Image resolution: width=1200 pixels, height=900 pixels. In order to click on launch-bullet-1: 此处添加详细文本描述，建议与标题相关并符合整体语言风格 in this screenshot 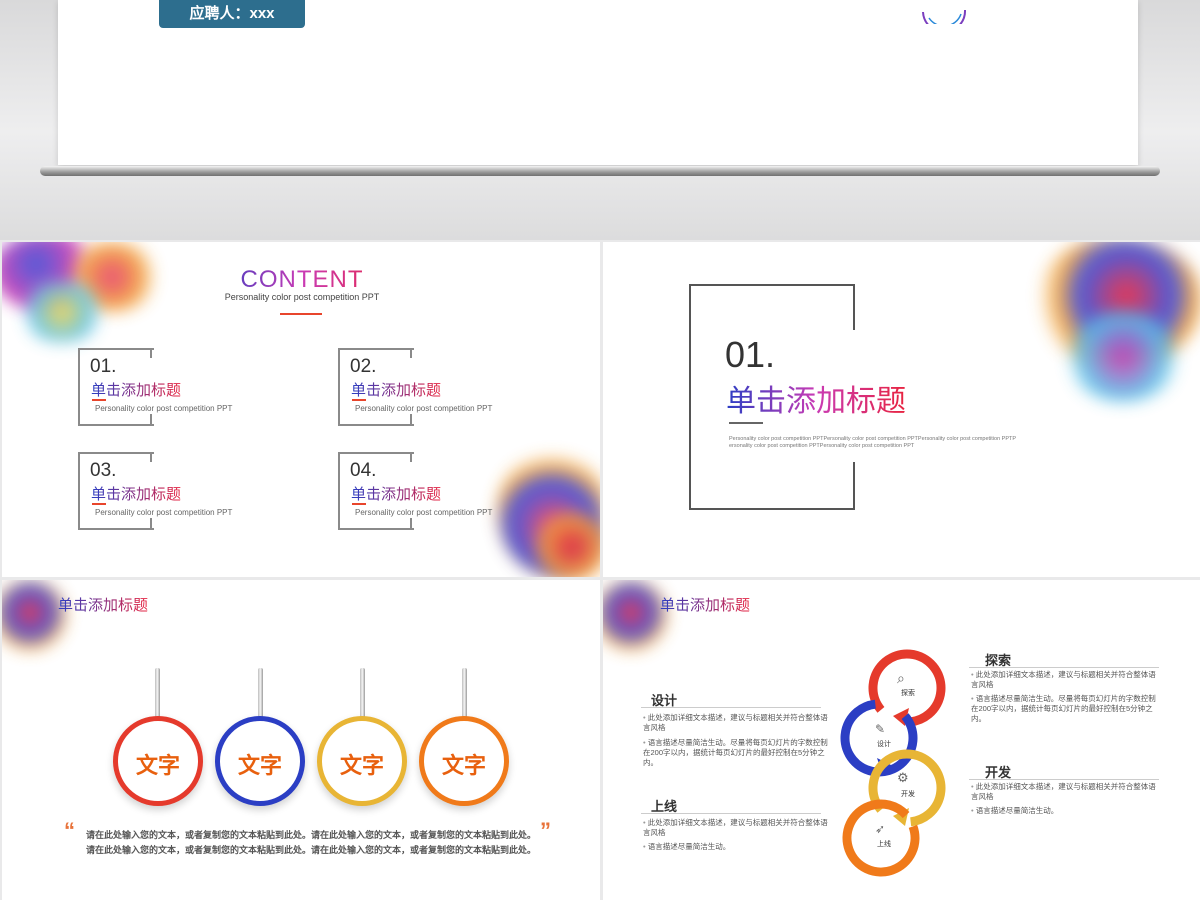, I will do `click(735, 828)`.